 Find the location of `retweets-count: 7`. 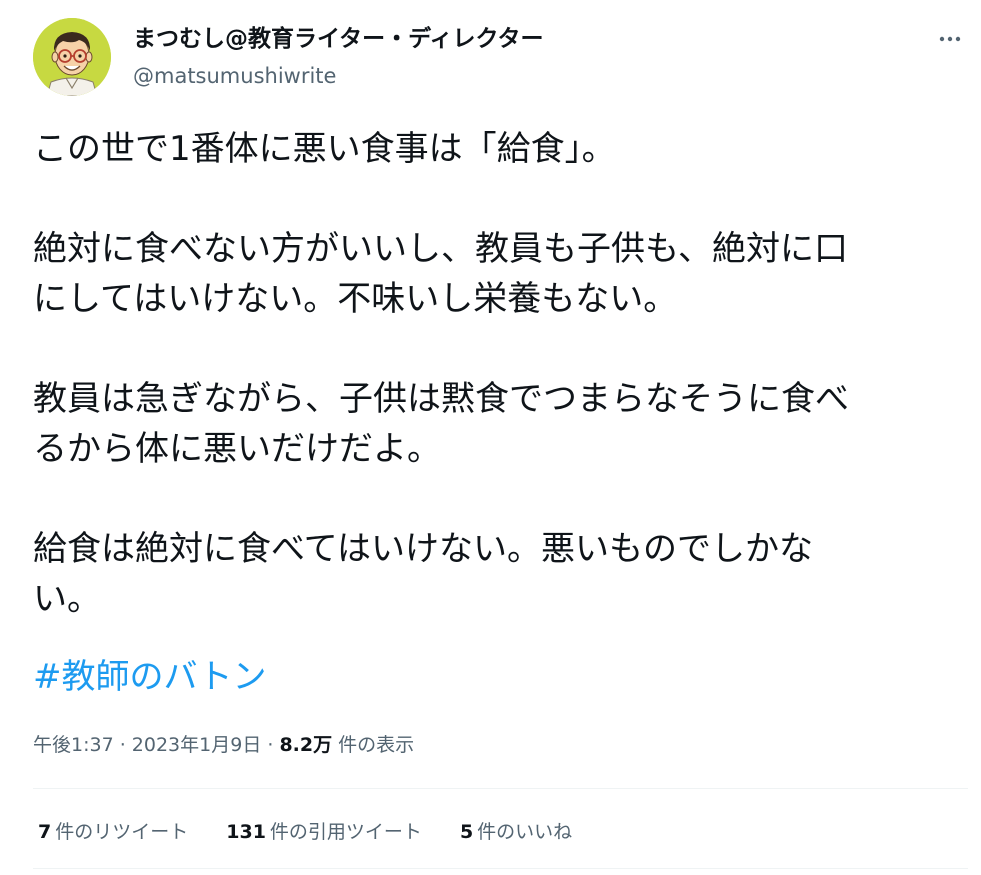

retweets-count: 7 is located at coordinates (45, 832).